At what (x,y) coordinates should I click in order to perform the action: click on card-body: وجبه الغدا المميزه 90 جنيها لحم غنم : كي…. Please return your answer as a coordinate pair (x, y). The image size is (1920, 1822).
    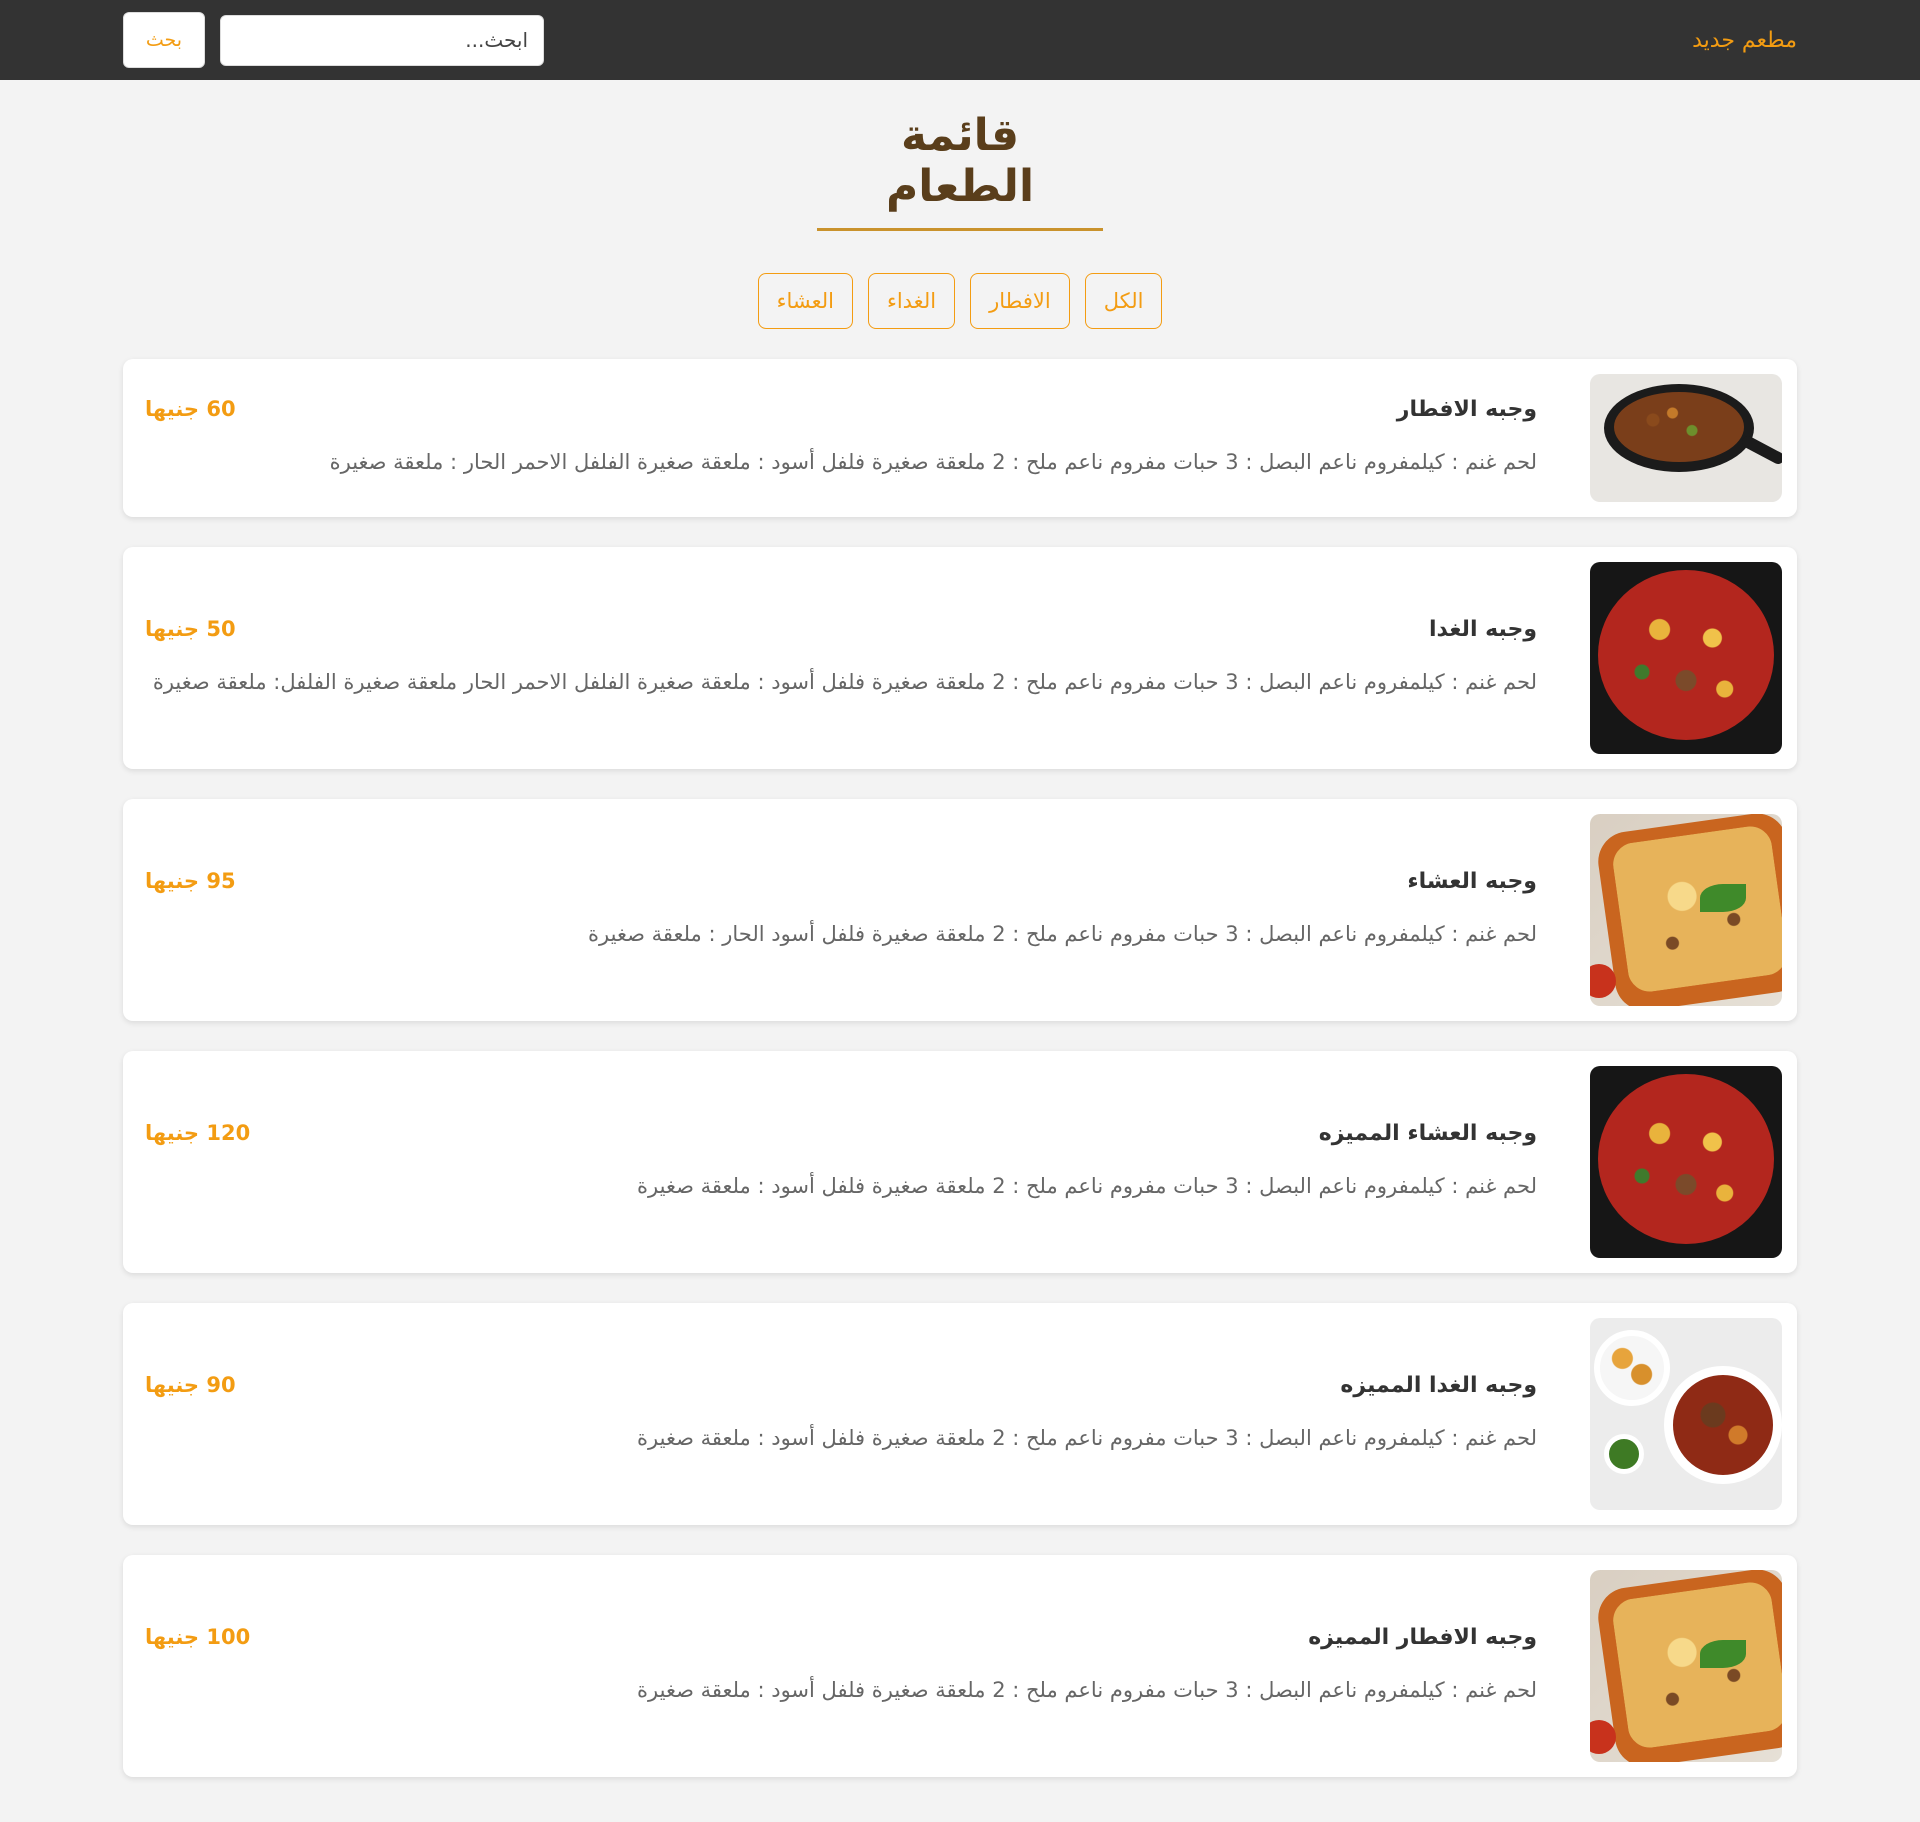
    Looking at the image, I should click on (867, 1414).